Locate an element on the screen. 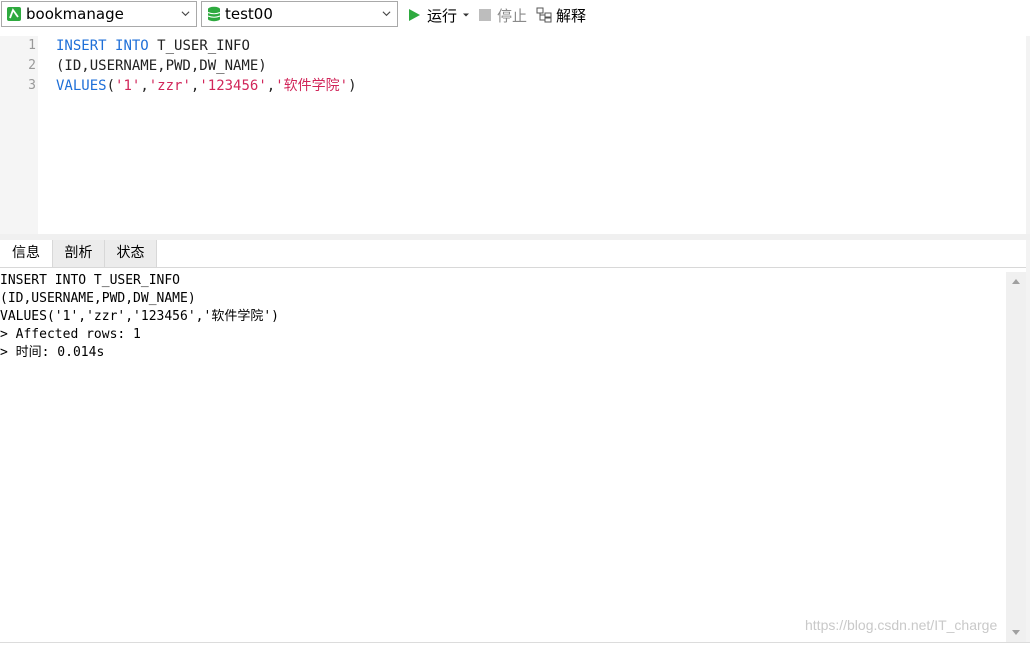 The image size is (1030, 645). line-number-gutter: 1 2 3 is located at coordinates (19, 135).